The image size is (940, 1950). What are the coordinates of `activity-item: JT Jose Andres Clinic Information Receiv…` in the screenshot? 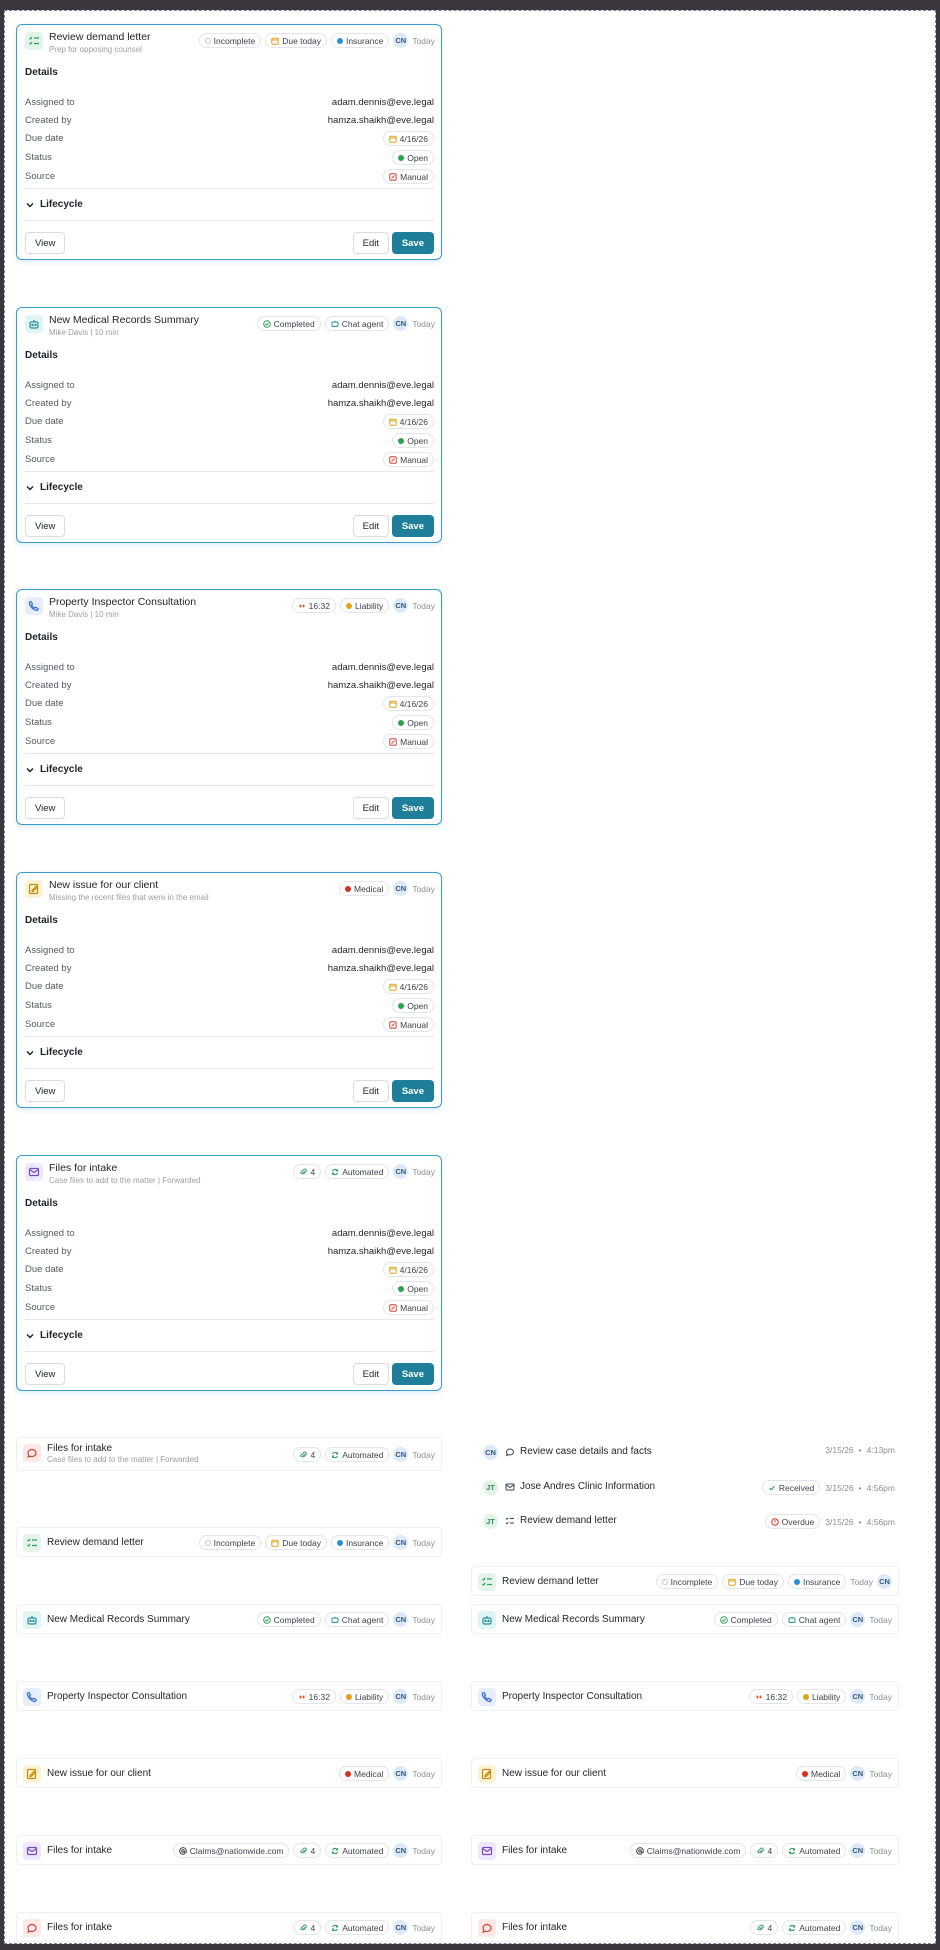 It's located at (685, 1488).